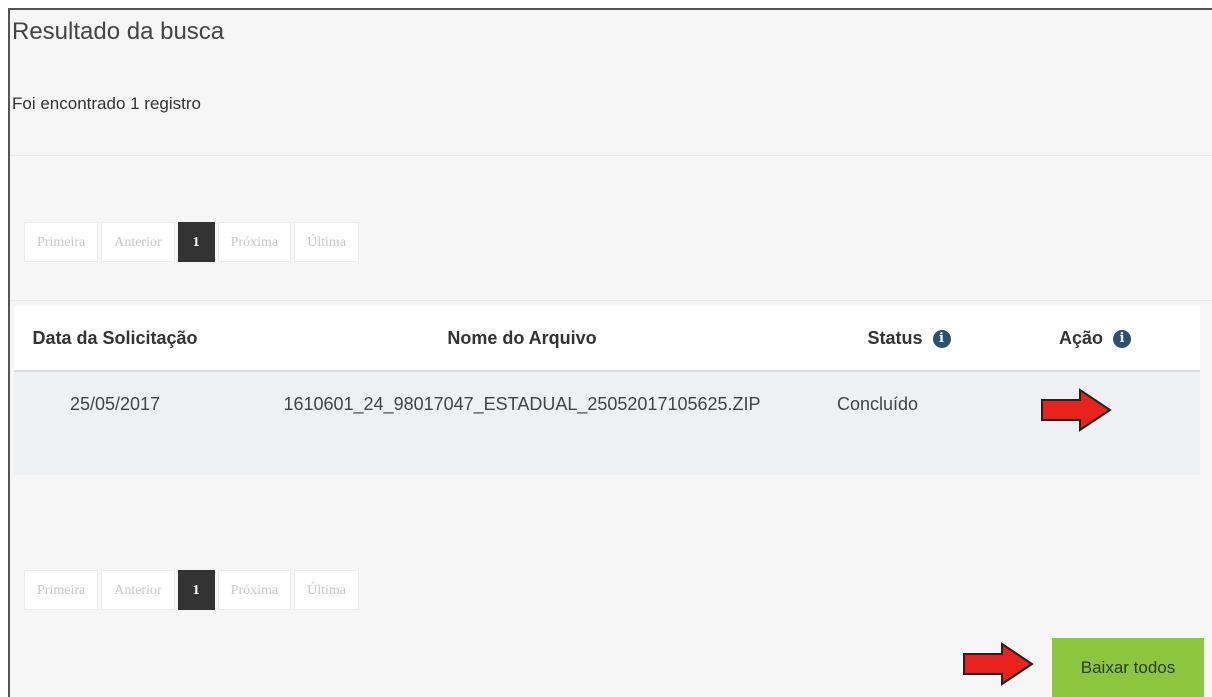 This screenshot has width=1212, height=697. What do you see at coordinates (878, 404) in the screenshot?
I see `status-text: Concluído` at bounding box center [878, 404].